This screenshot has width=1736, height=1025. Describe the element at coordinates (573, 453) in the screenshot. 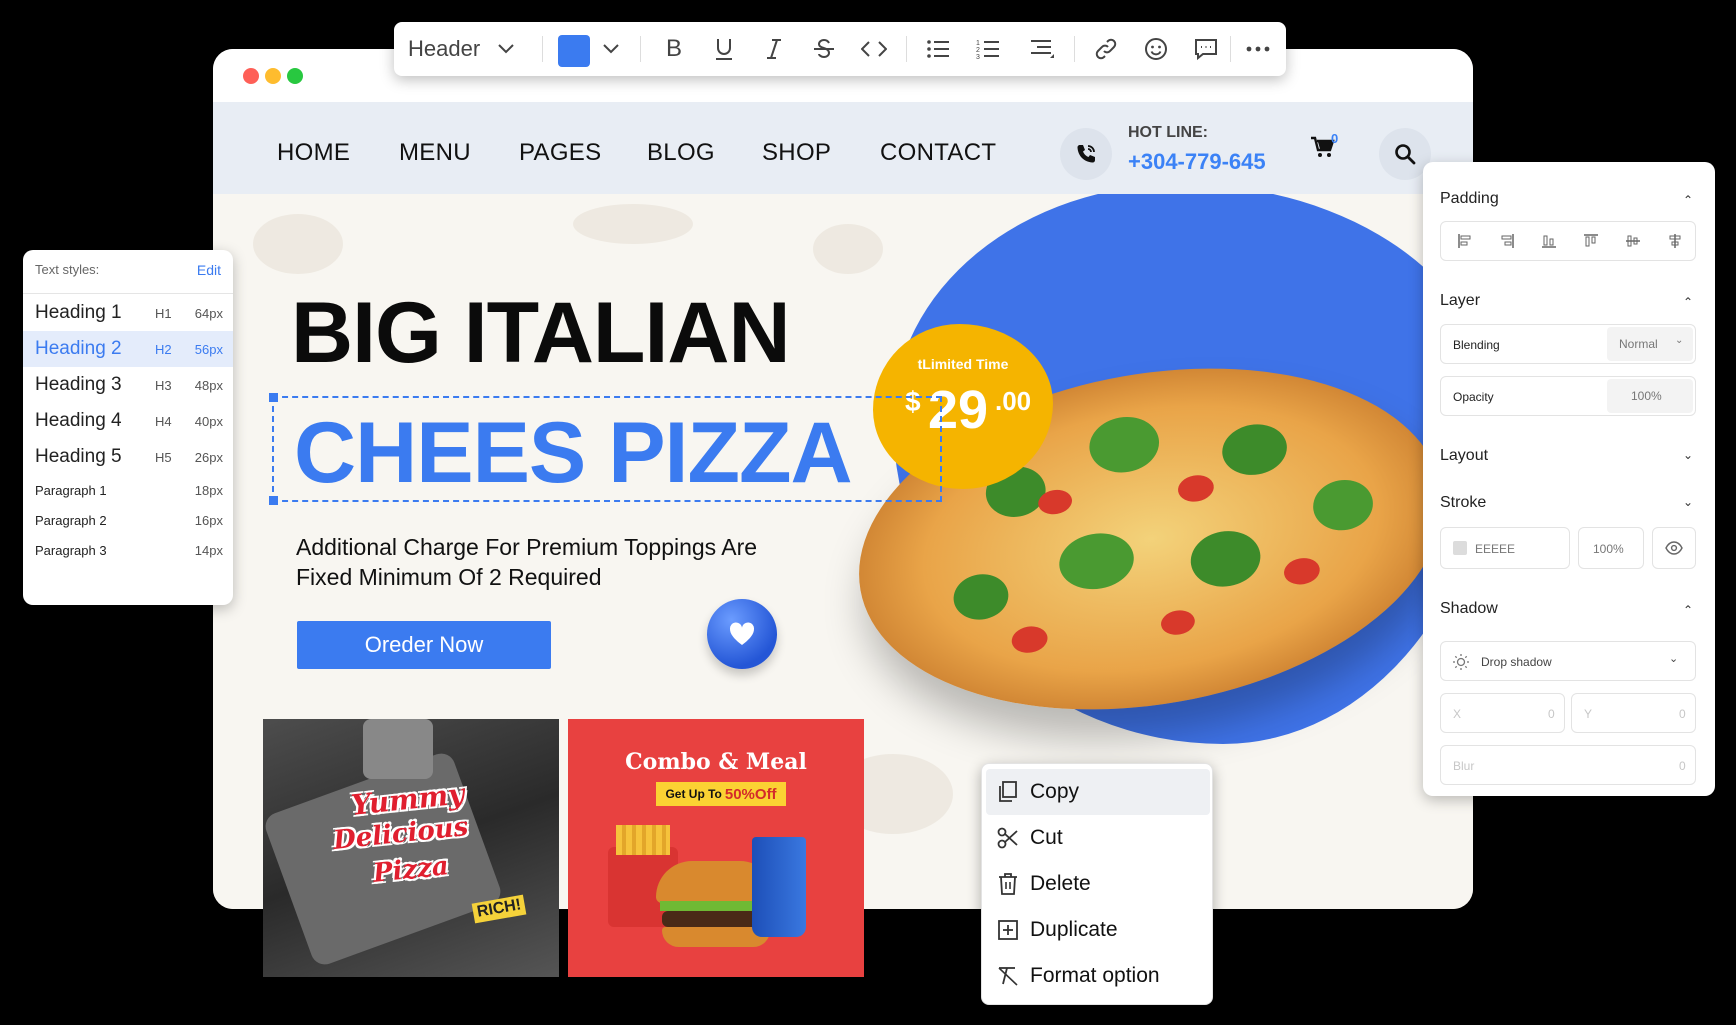

I see `hero-title-line2: CHEES PIZZA` at that location.